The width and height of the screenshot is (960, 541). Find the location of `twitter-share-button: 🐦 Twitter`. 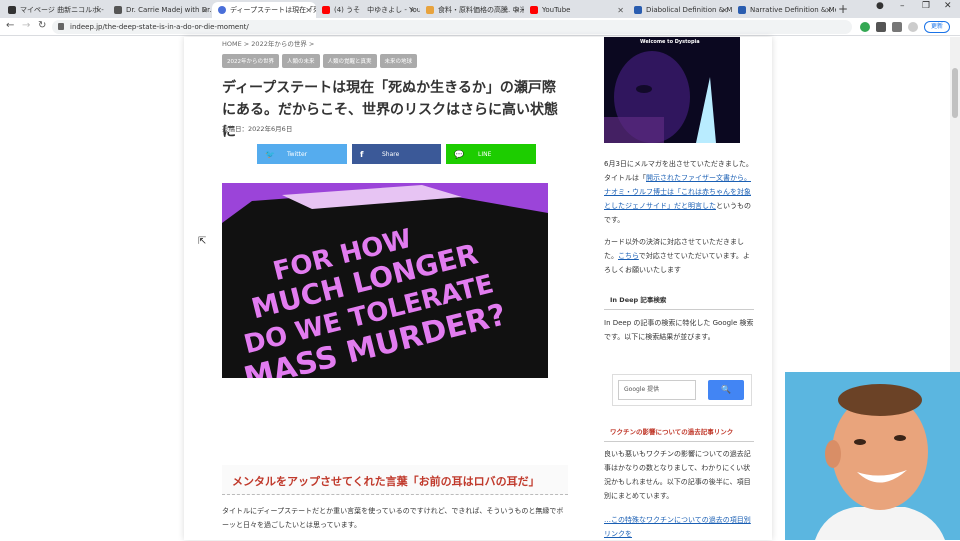

twitter-share-button: 🐦 Twitter is located at coordinates (302, 154).